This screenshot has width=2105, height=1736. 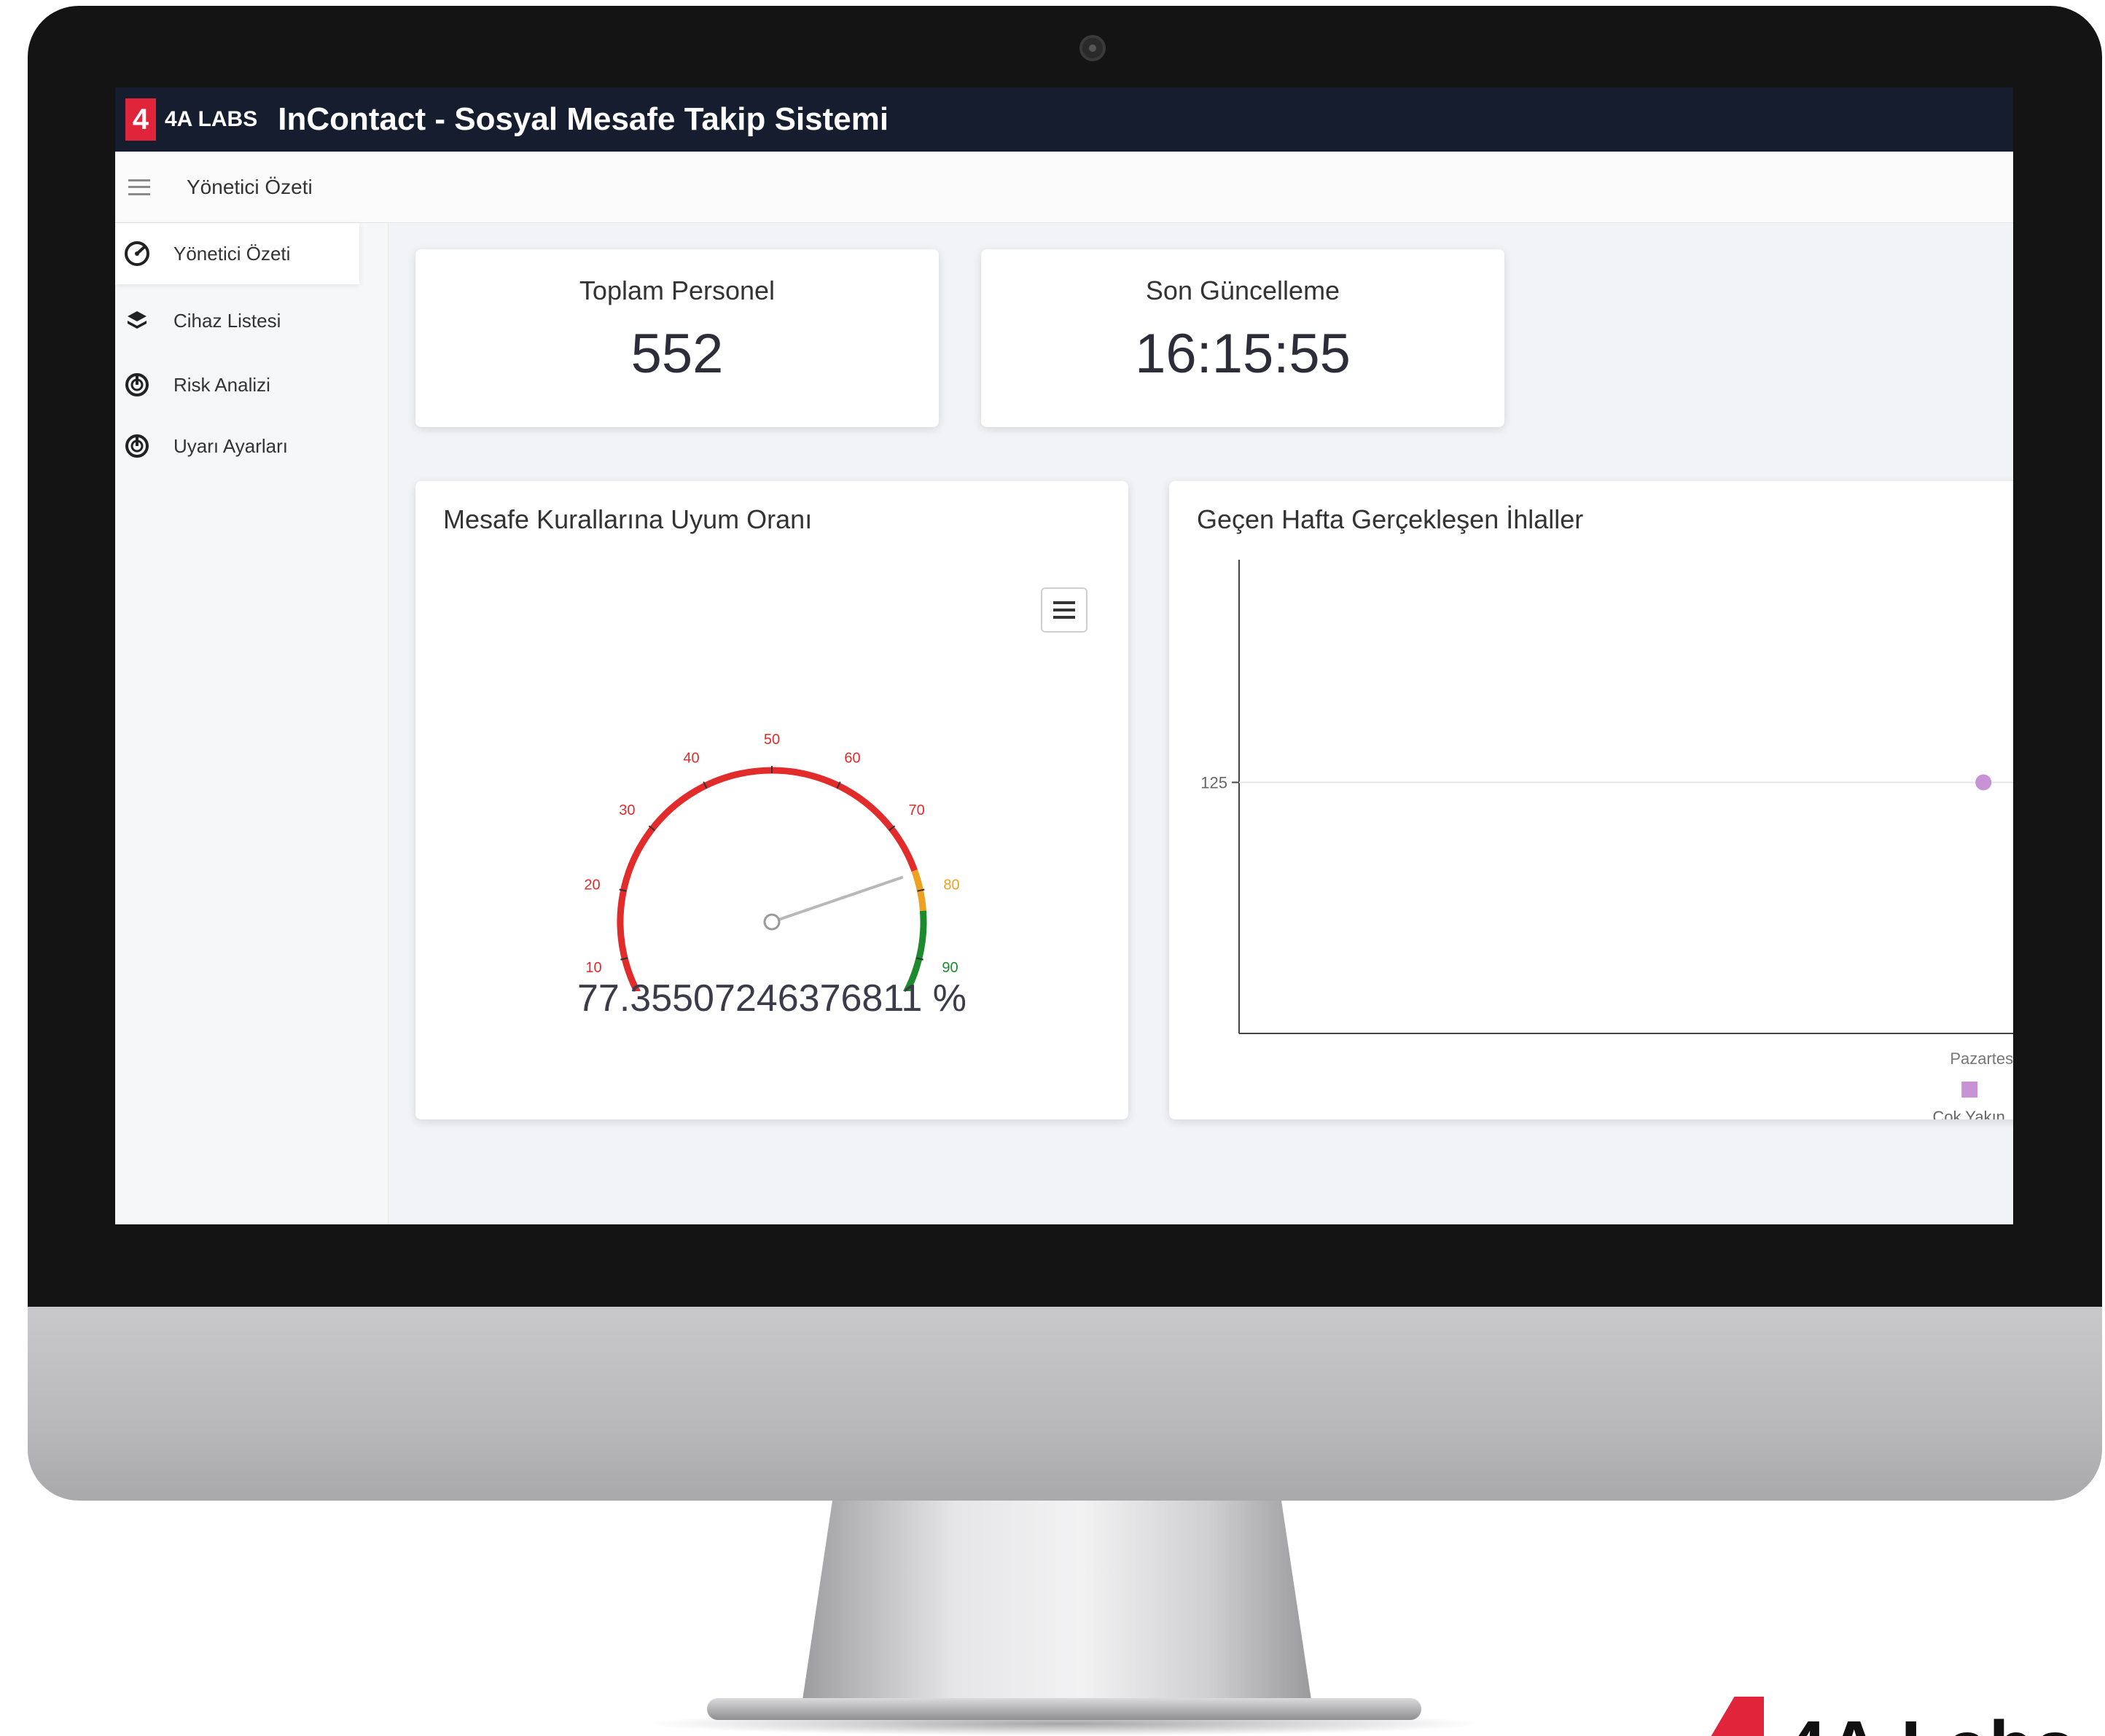 I want to click on last-update-value: 16:15:55, so click(x=1243, y=354).